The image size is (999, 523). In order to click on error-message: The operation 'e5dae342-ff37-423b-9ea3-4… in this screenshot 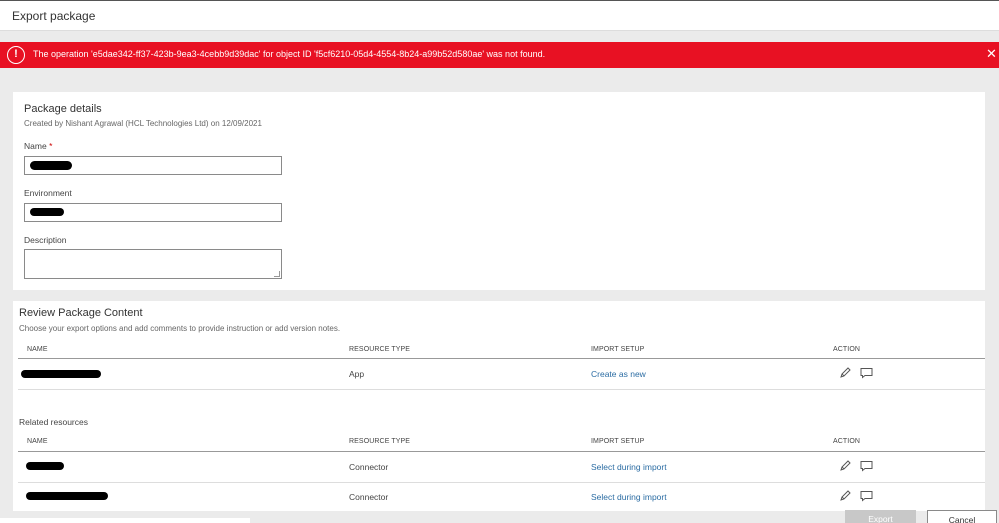, I will do `click(289, 54)`.